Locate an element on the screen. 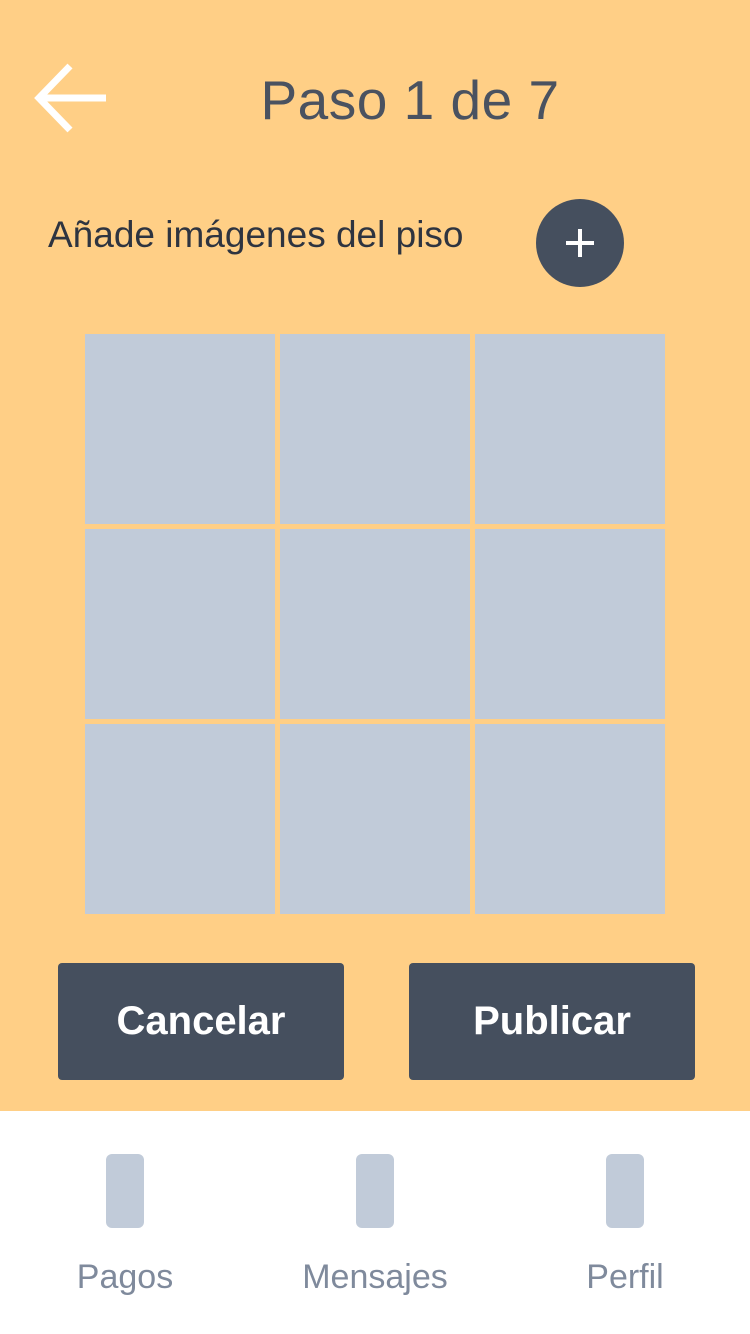 This screenshot has height=1334, width=750. tab-label: Mensajes is located at coordinates (375, 1277).